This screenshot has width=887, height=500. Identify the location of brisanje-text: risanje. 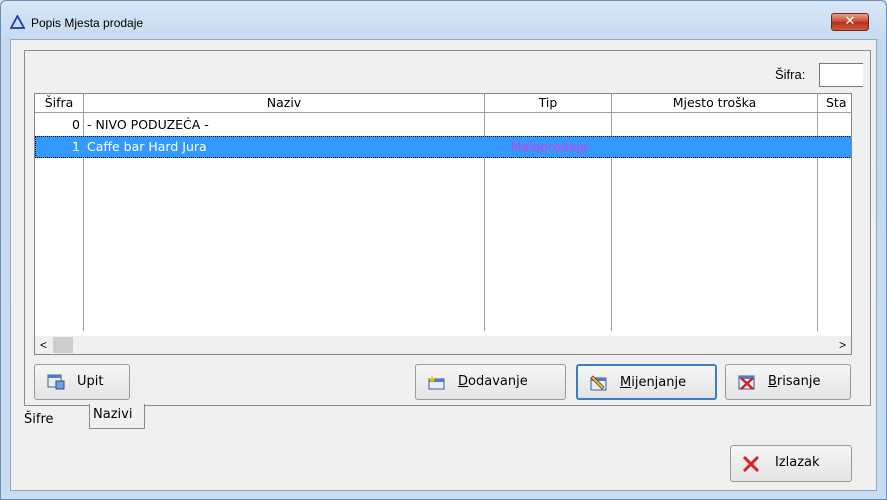
(798, 381).